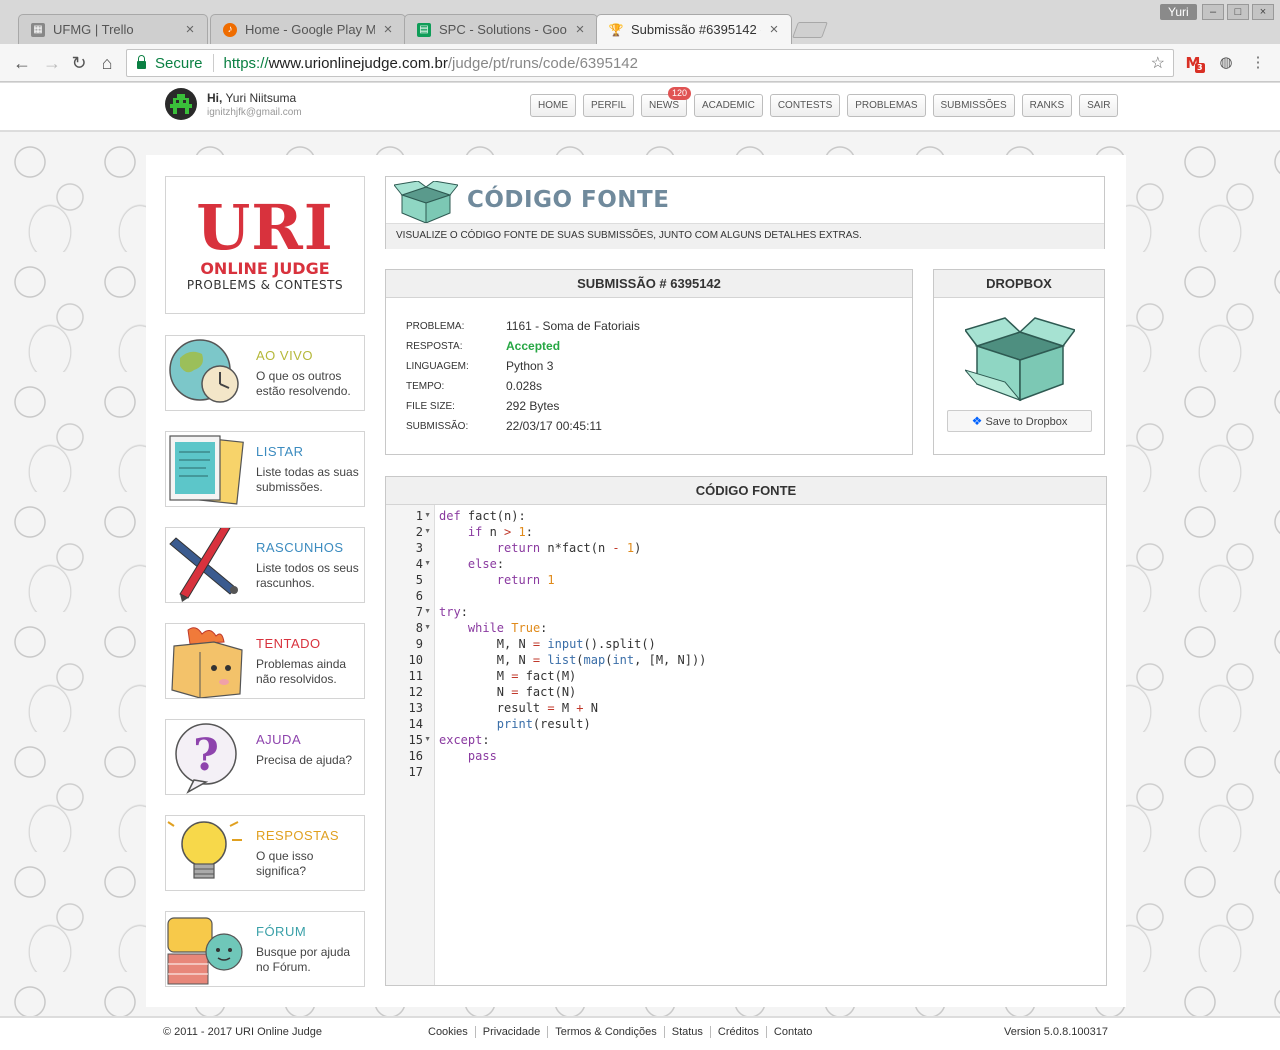  Describe the element at coordinates (281, 931) in the screenshot. I see `sidebar-item-title: FÓRUM` at that location.